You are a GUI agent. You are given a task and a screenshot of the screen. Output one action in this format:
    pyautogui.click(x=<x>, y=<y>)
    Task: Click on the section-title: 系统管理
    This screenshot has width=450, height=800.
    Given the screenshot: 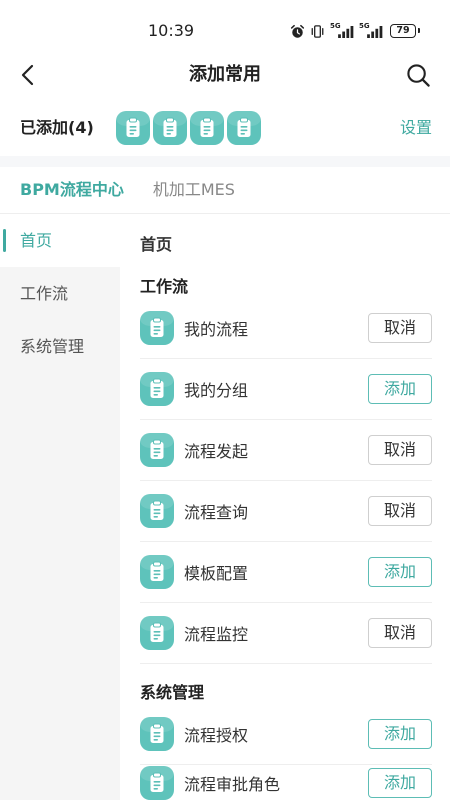 What is the action you would take?
    pyautogui.click(x=172, y=692)
    